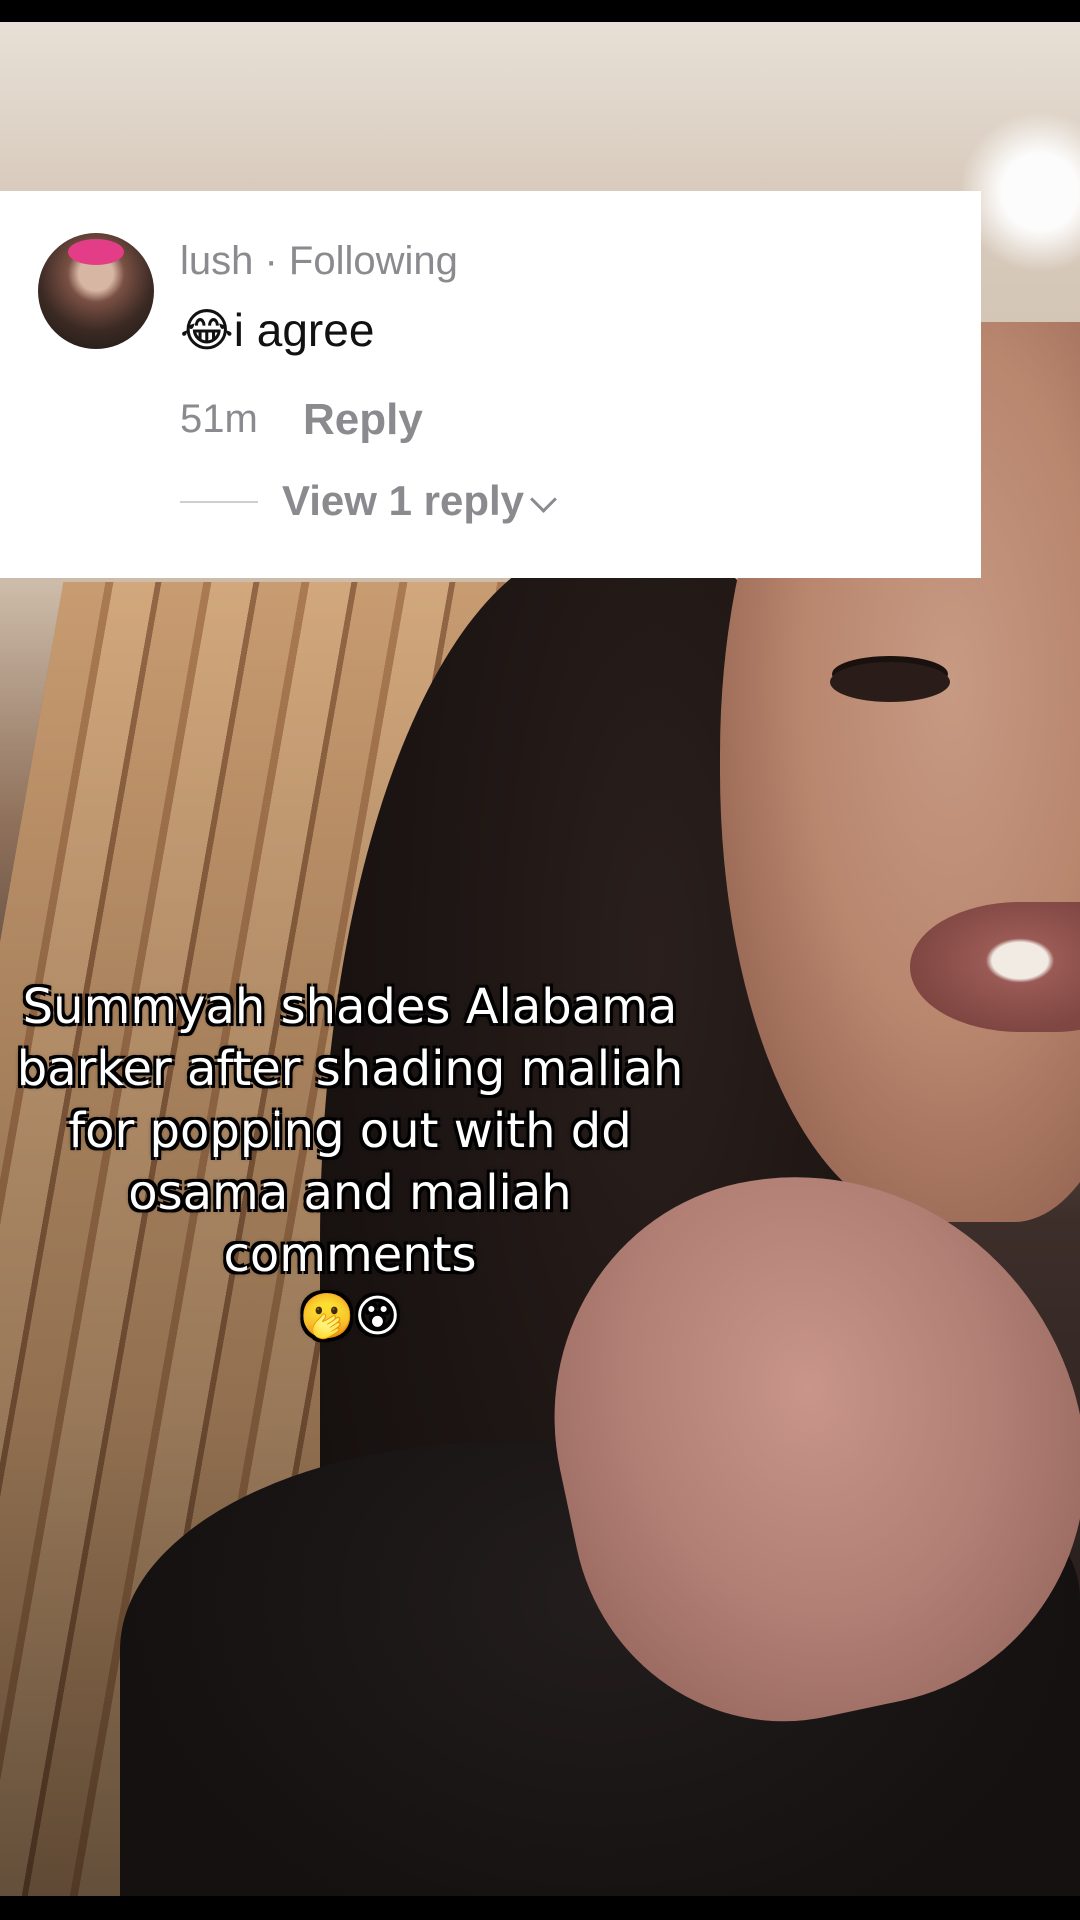  I want to click on caption-line: for popping out with dd, so click(350, 1131).